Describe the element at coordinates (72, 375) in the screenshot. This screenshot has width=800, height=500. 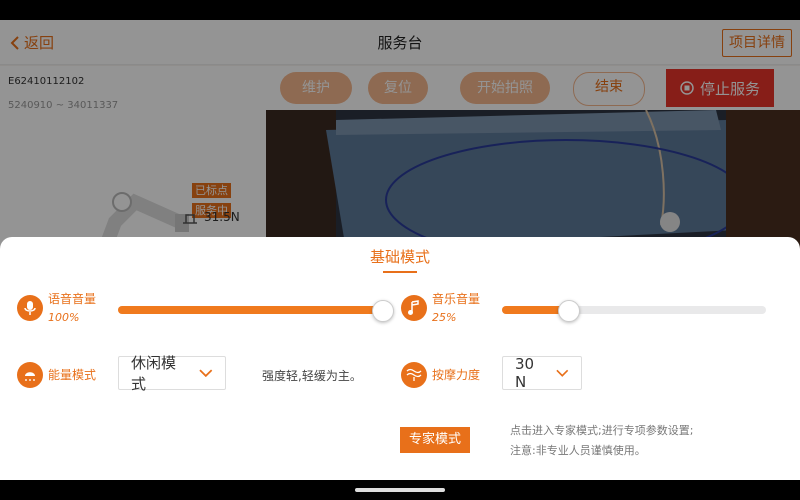
I see `energy-mode-label: 能量模式` at that location.